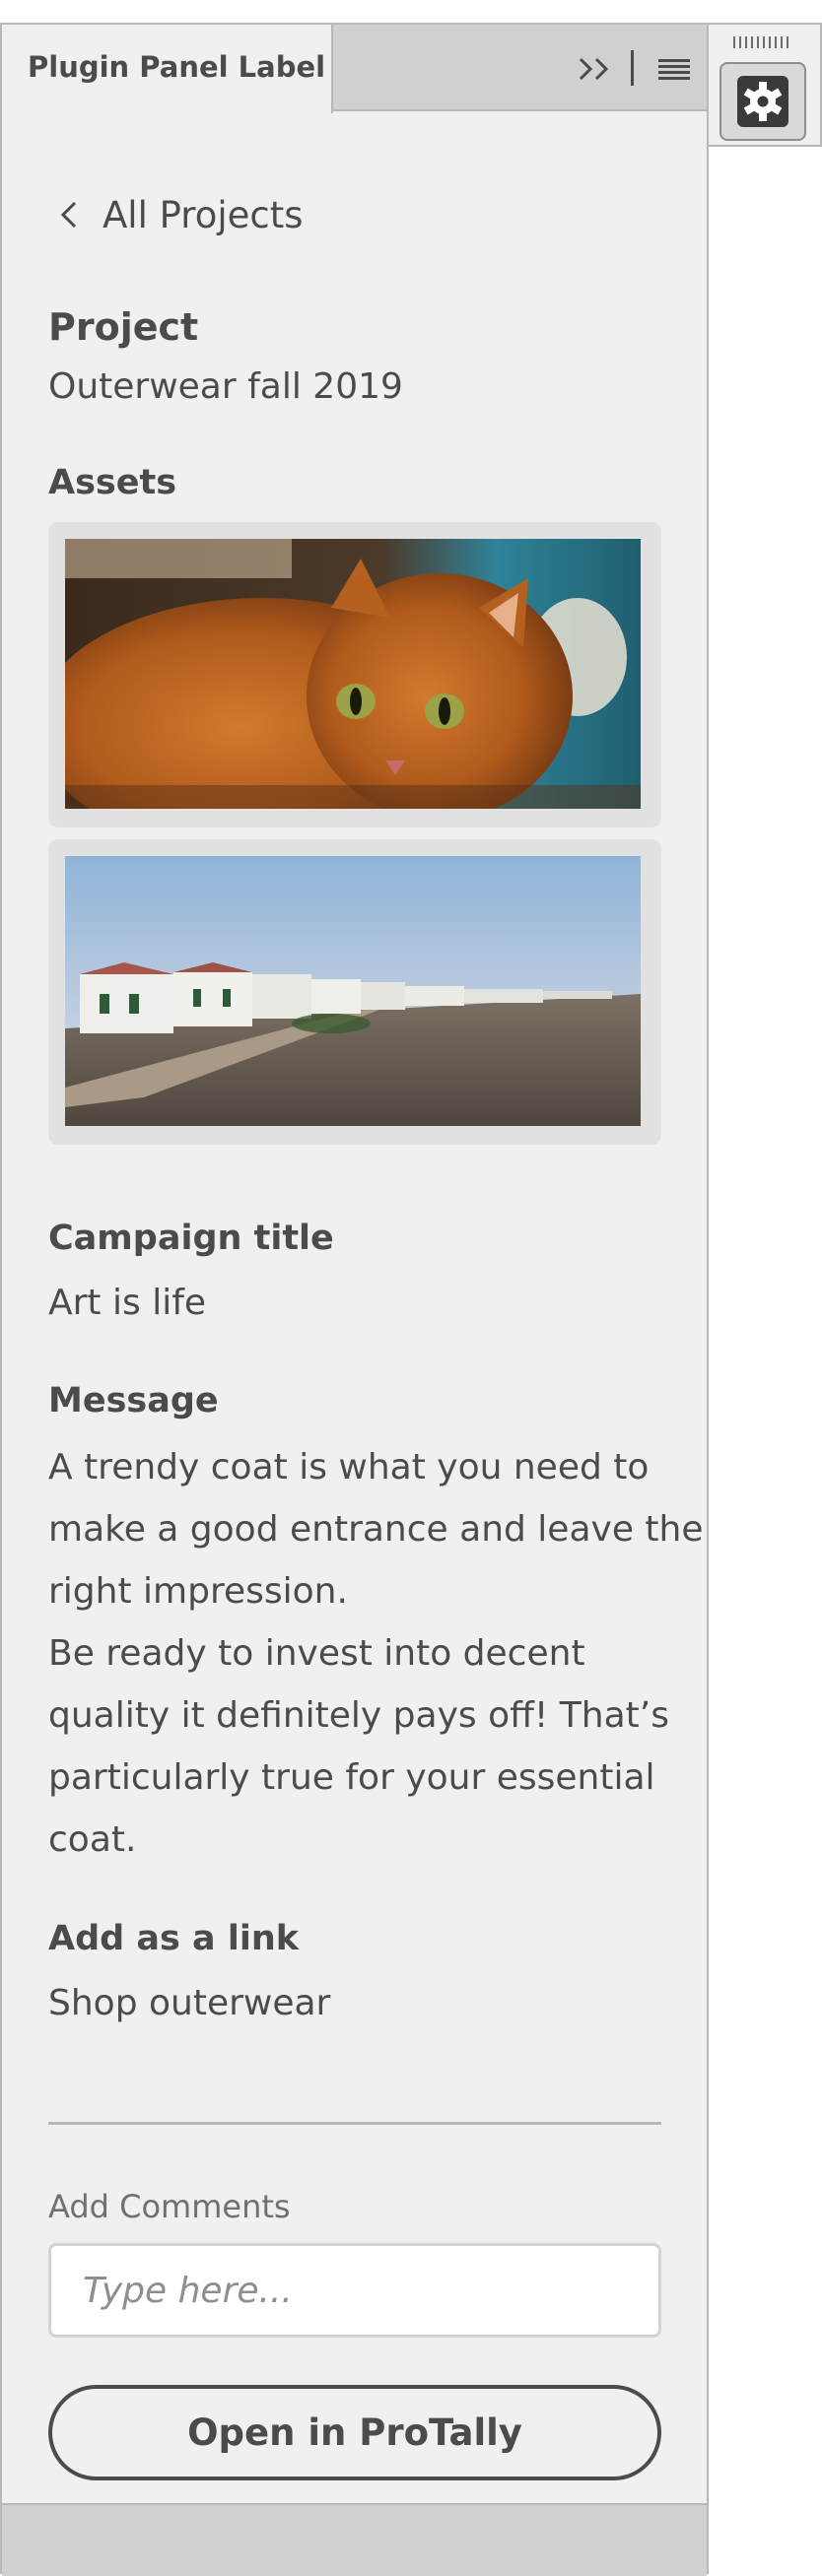 The width and height of the screenshot is (822, 2576). Describe the element at coordinates (112, 483) in the screenshot. I see `assets-heading: Assets` at that location.